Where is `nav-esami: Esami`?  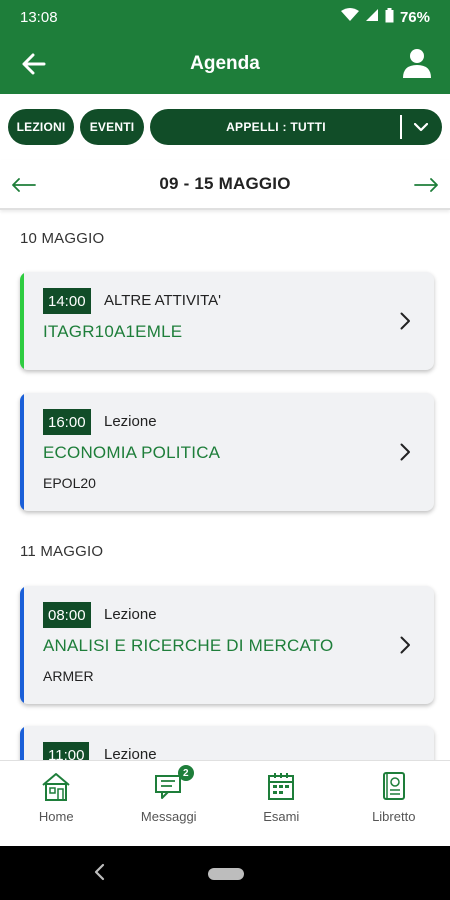
nav-esami: Esami is located at coordinates (281, 803).